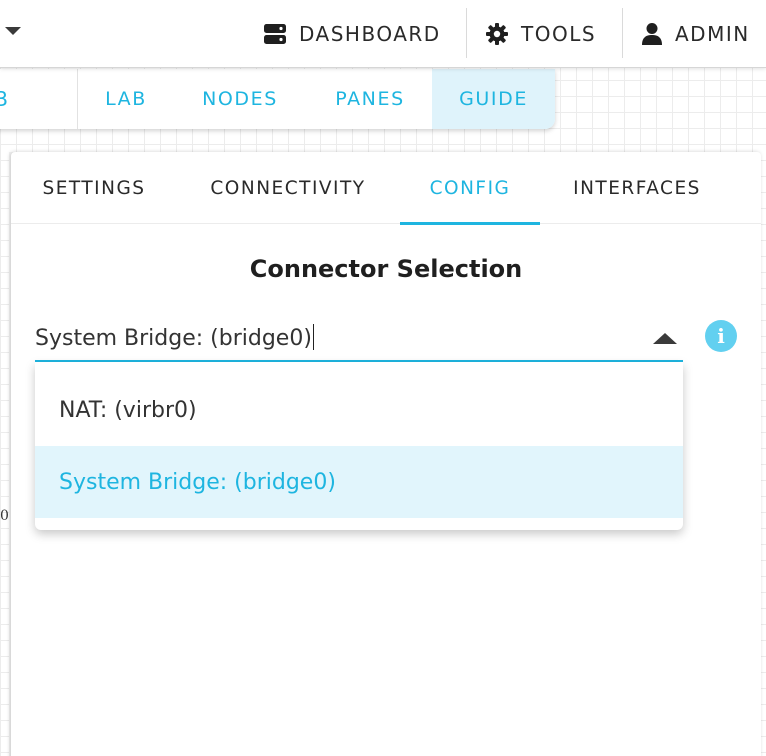 This screenshot has width=766, height=756. I want to click on option-system-bridge: System Bridge: (bridge0), so click(359, 482).